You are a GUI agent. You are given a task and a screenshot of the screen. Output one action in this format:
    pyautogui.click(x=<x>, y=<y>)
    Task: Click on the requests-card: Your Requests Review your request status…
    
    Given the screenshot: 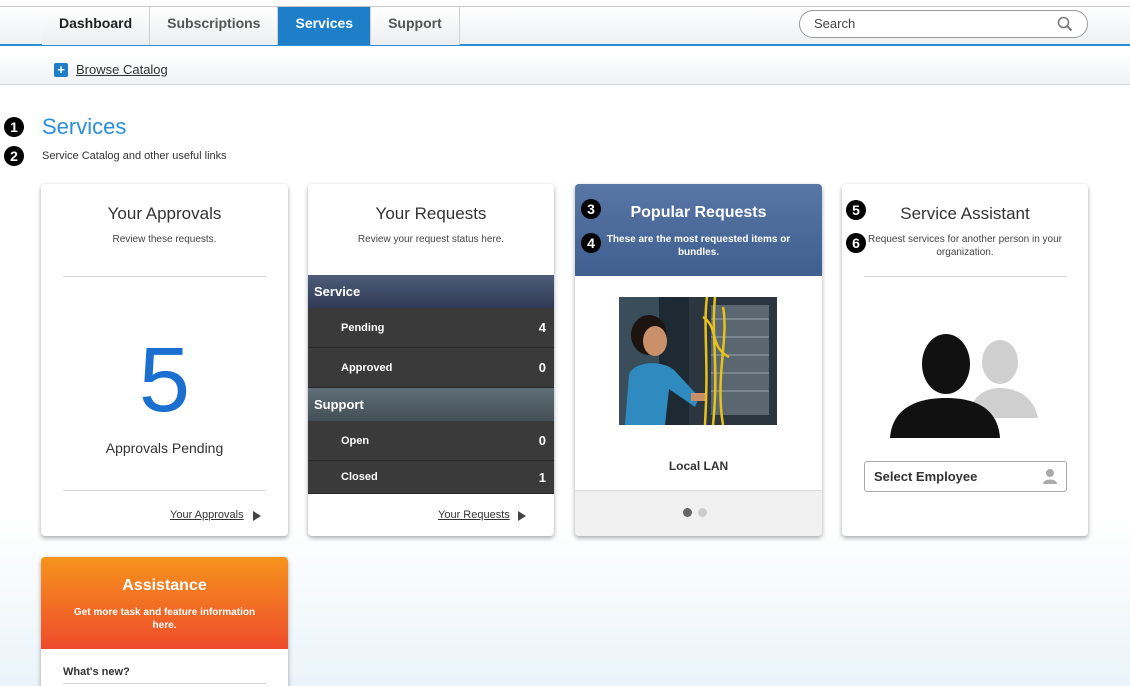 What is the action you would take?
    pyautogui.click(x=431, y=360)
    